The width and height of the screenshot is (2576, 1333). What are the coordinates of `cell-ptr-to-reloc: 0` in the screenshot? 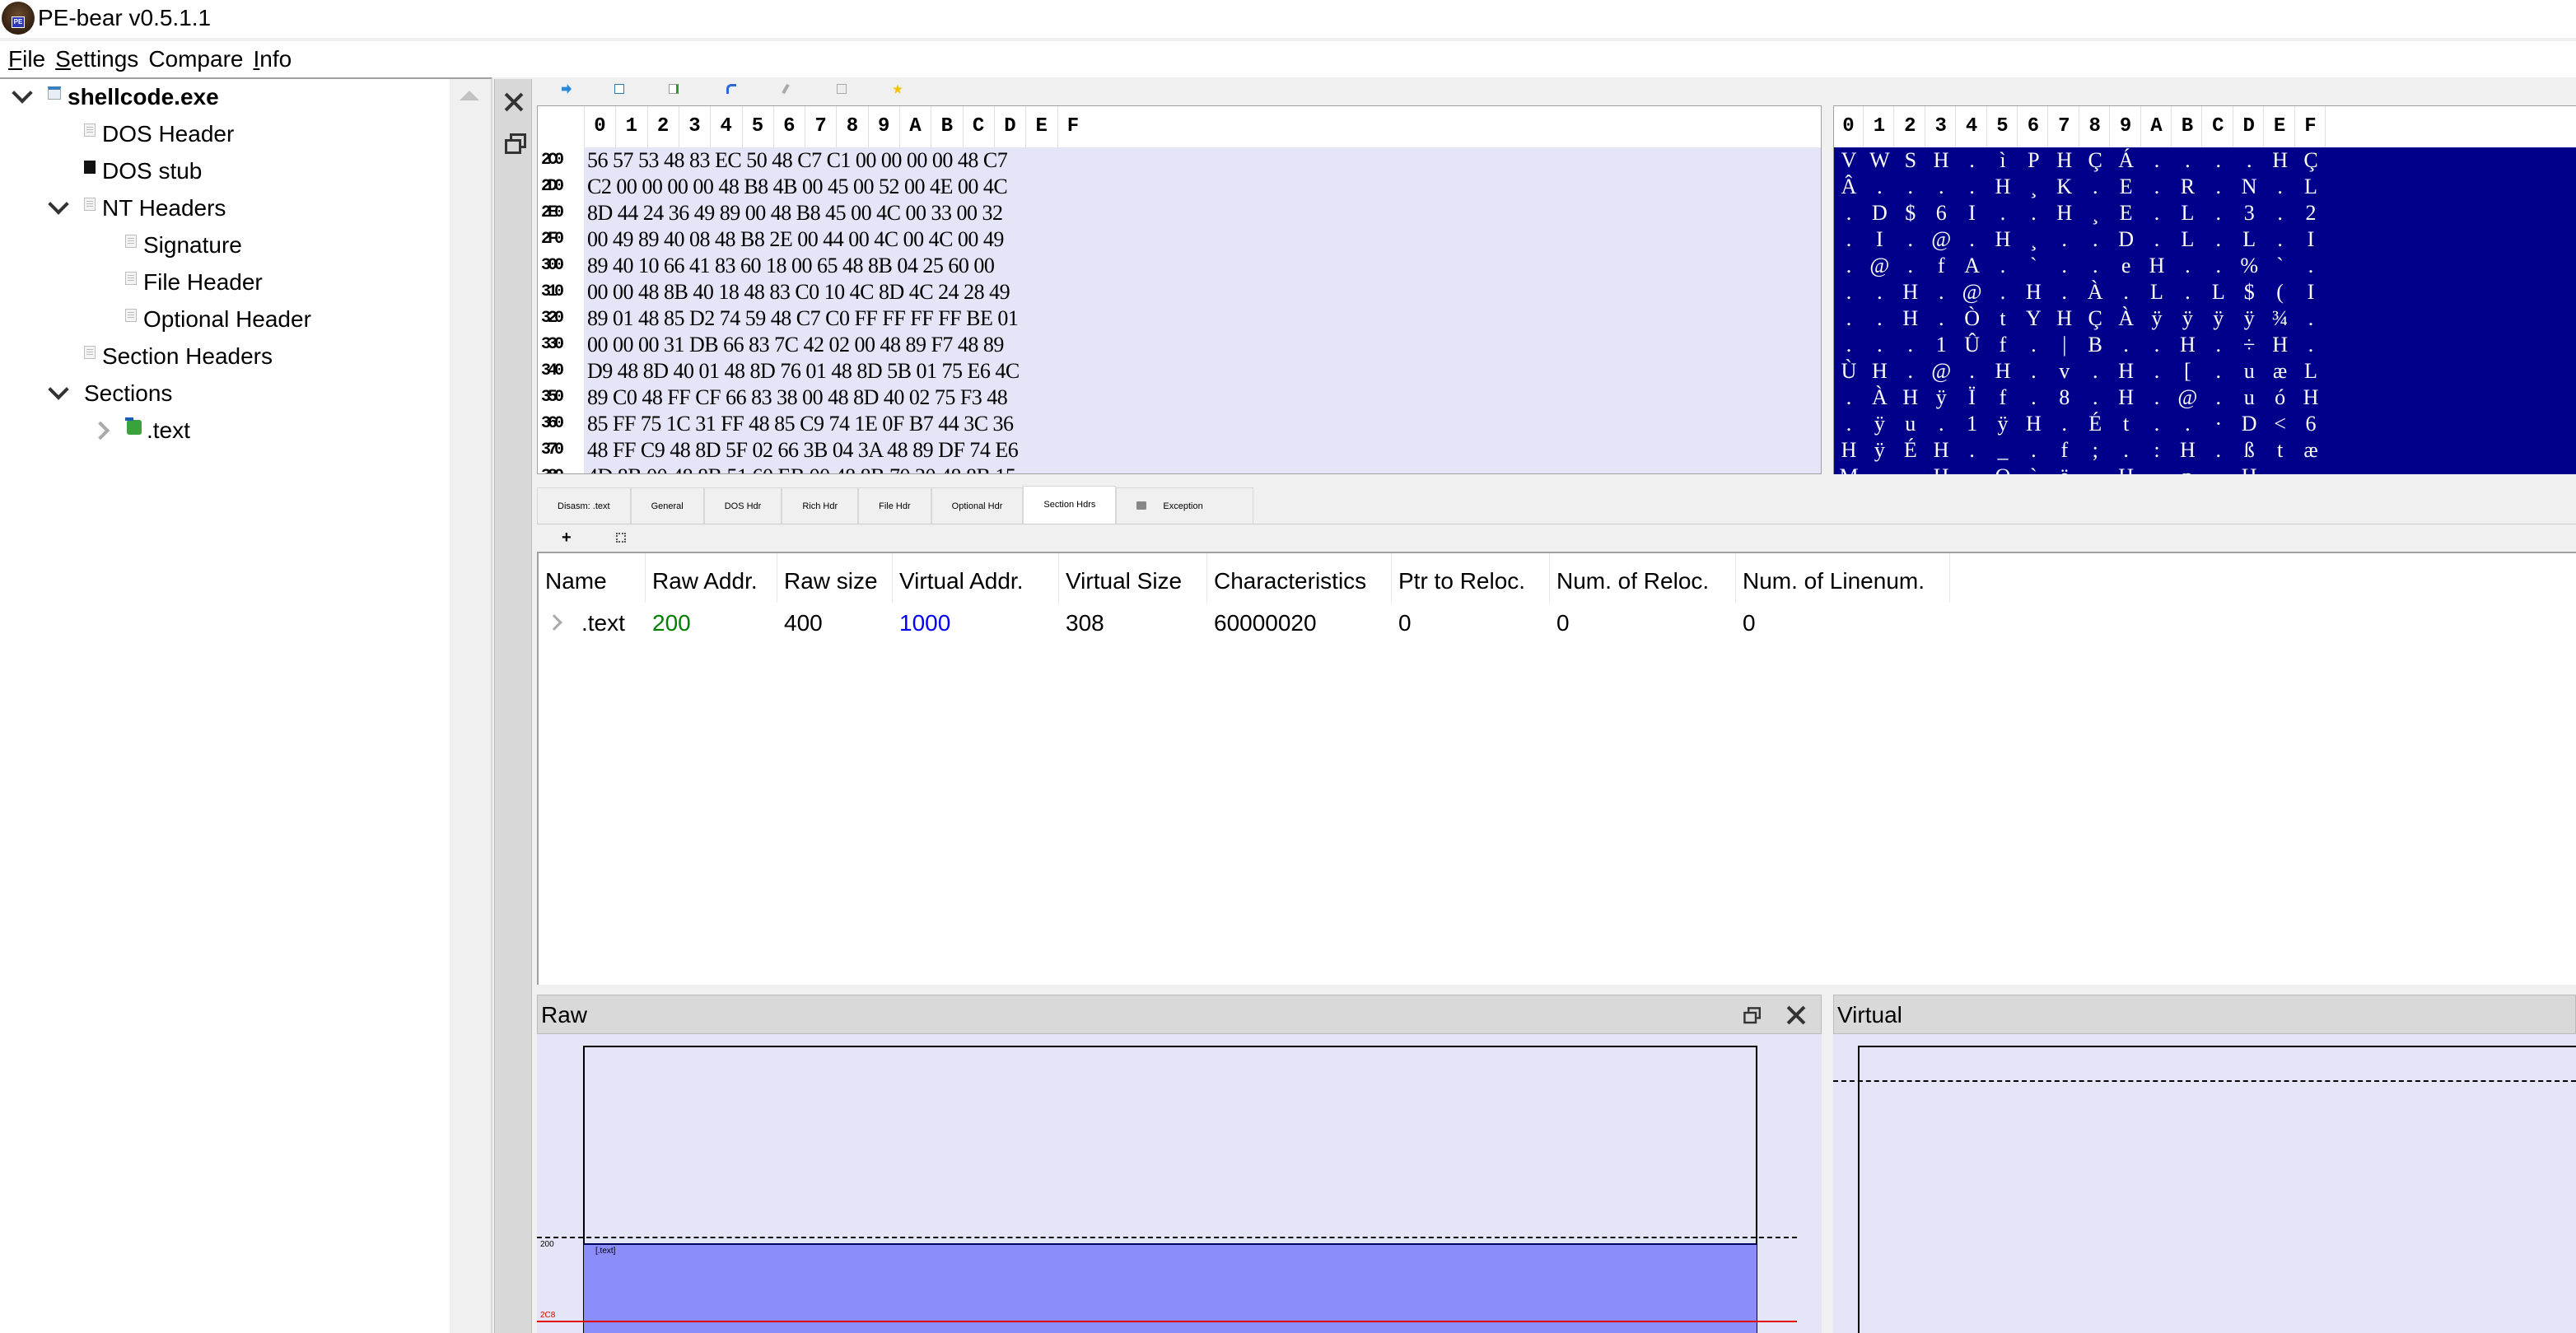 It's located at (1402, 624).